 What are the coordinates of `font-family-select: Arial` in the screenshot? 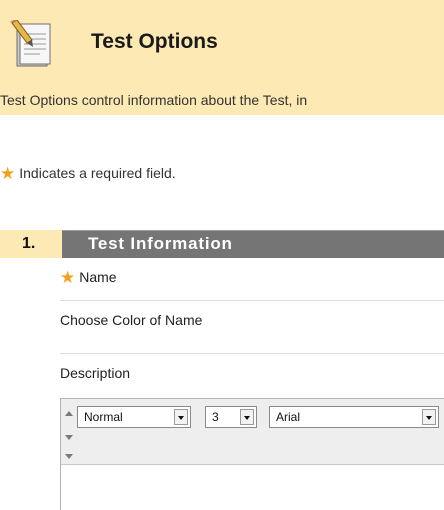 It's located at (354, 417).